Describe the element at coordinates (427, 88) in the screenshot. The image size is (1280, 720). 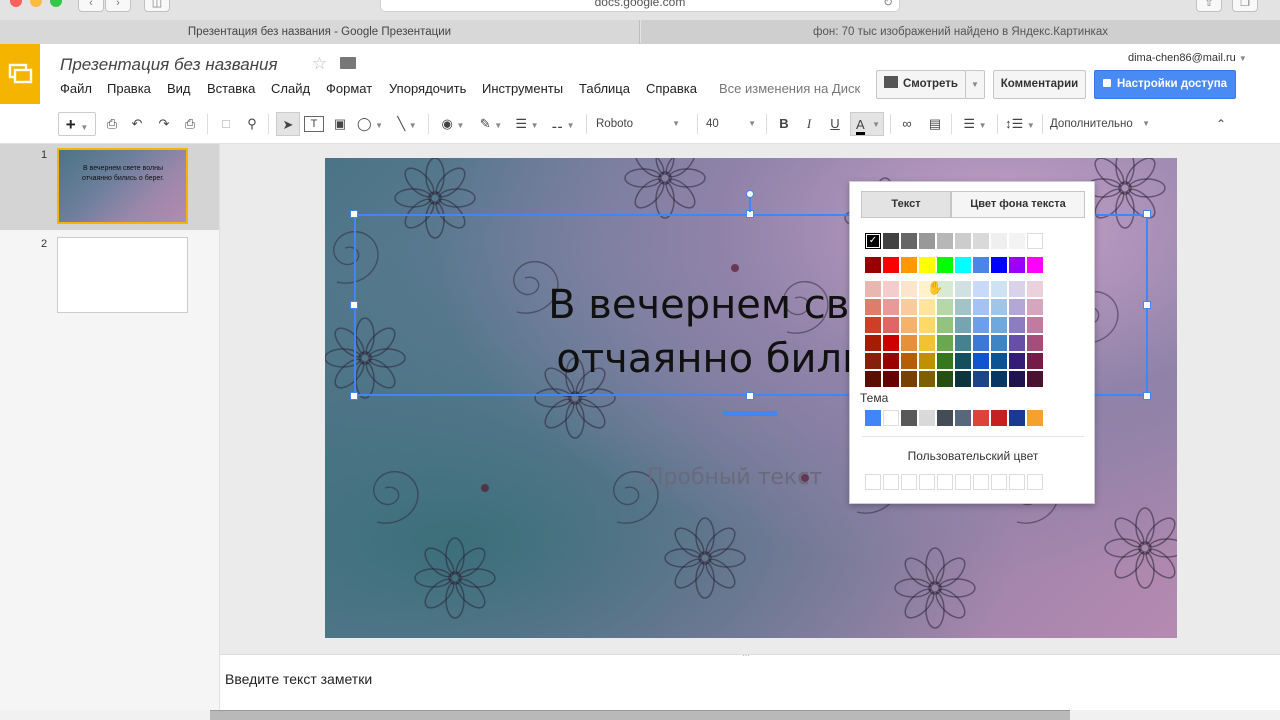
I see `menu-arrange: Упорядочить` at that location.